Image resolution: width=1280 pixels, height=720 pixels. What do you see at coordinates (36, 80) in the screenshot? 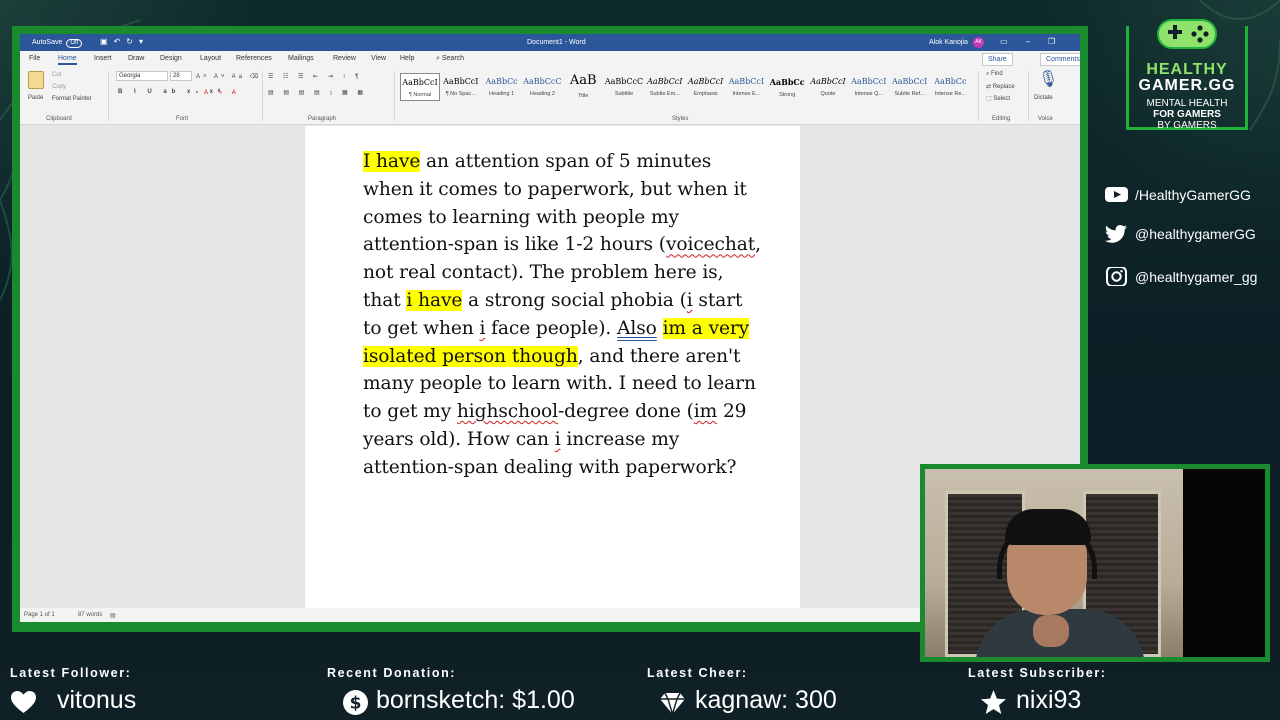
I see `paste-icon` at bounding box center [36, 80].